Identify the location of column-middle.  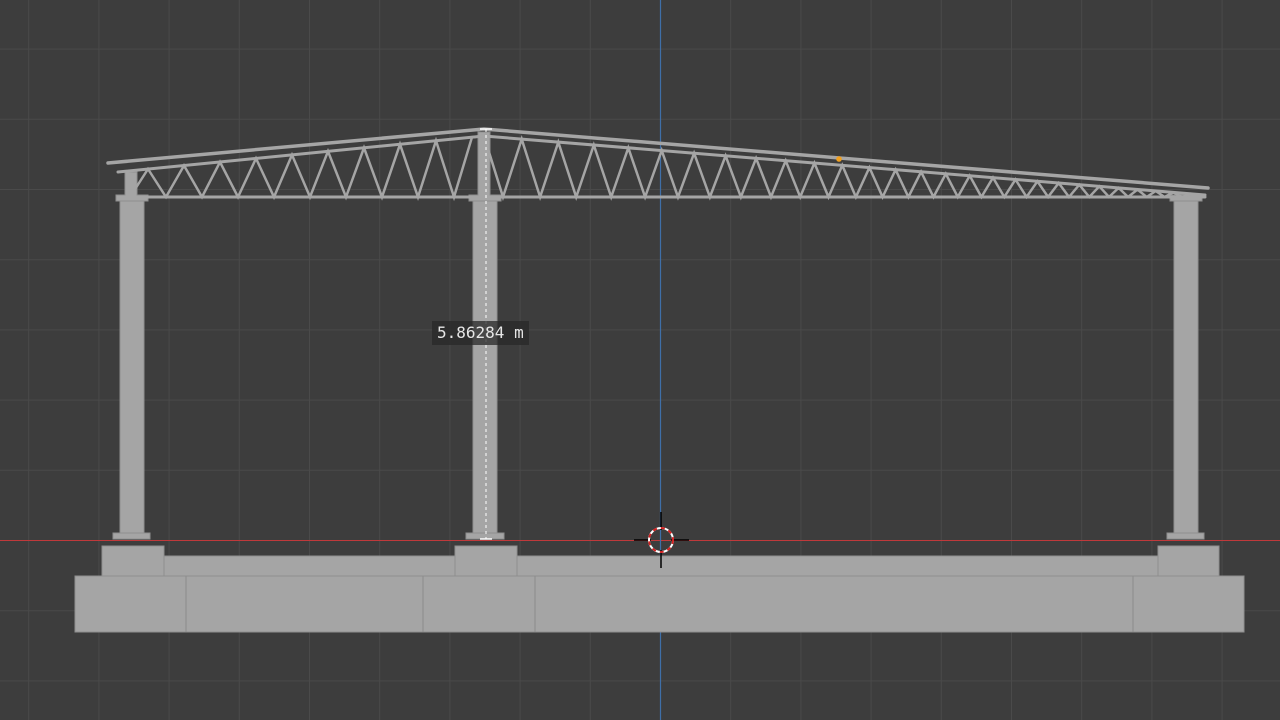
(485, 366).